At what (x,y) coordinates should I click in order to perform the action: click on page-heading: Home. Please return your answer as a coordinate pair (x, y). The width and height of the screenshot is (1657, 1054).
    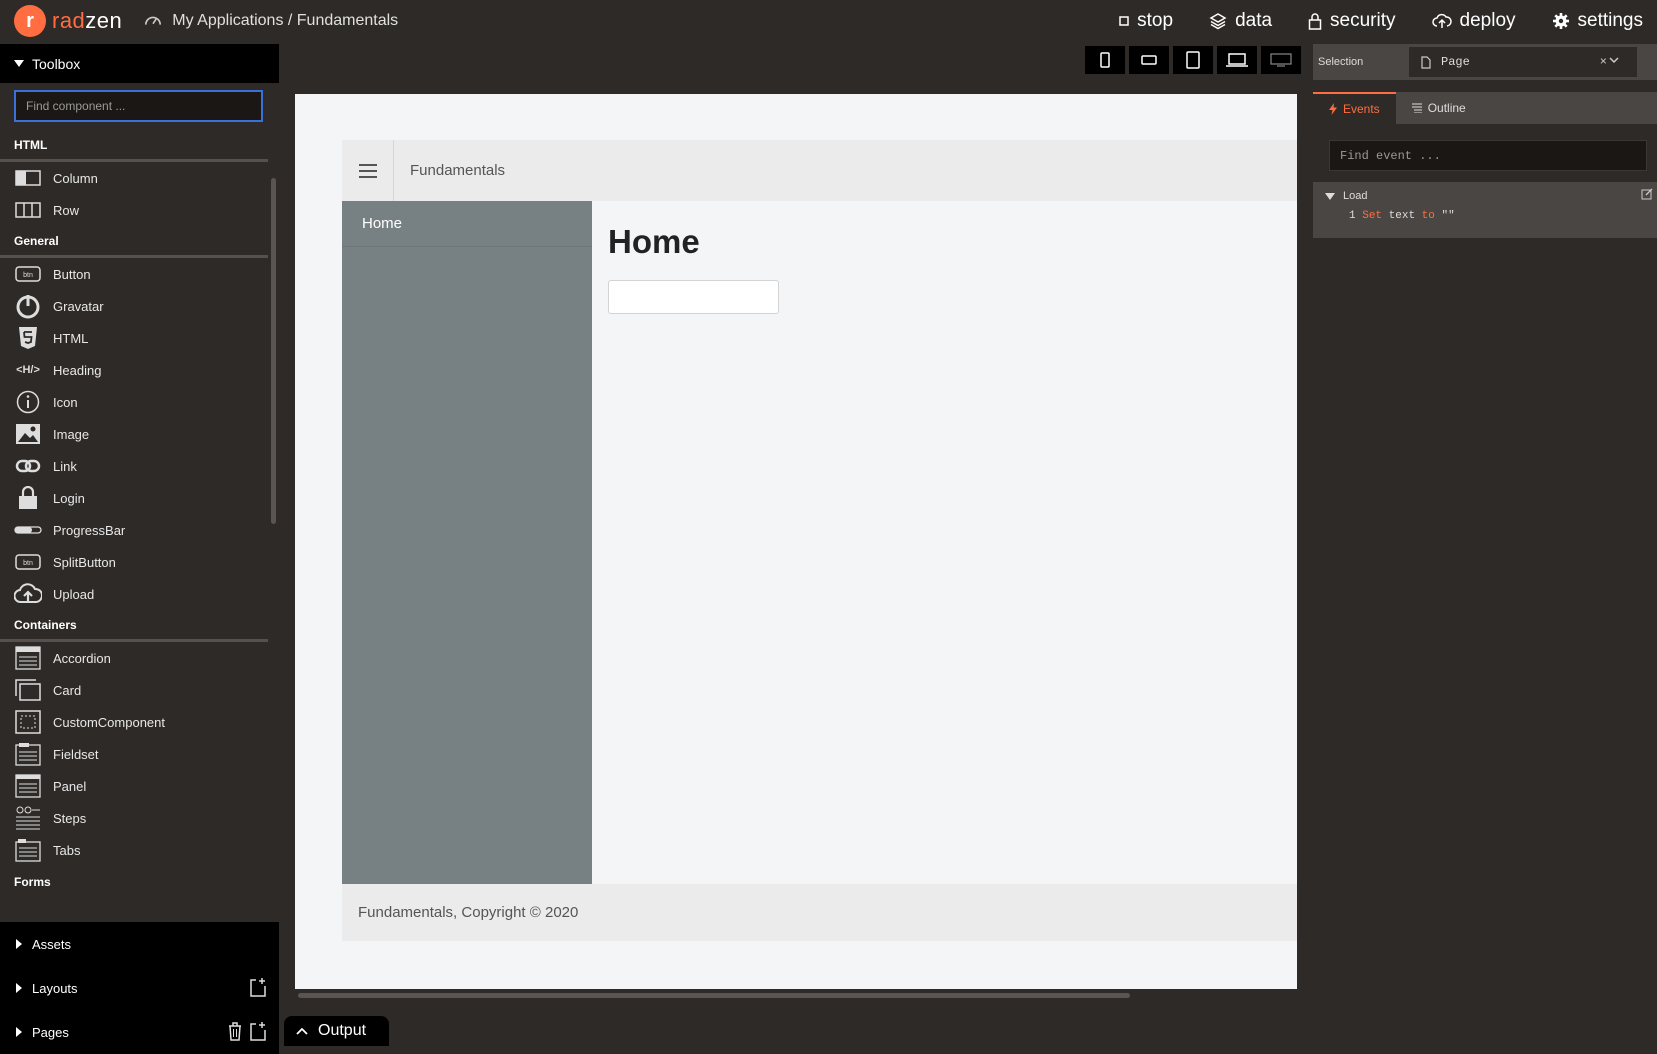
    Looking at the image, I should click on (654, 242).